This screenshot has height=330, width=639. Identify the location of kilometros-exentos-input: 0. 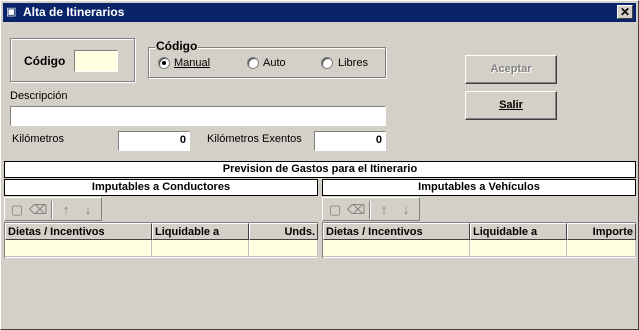
(350, 141).